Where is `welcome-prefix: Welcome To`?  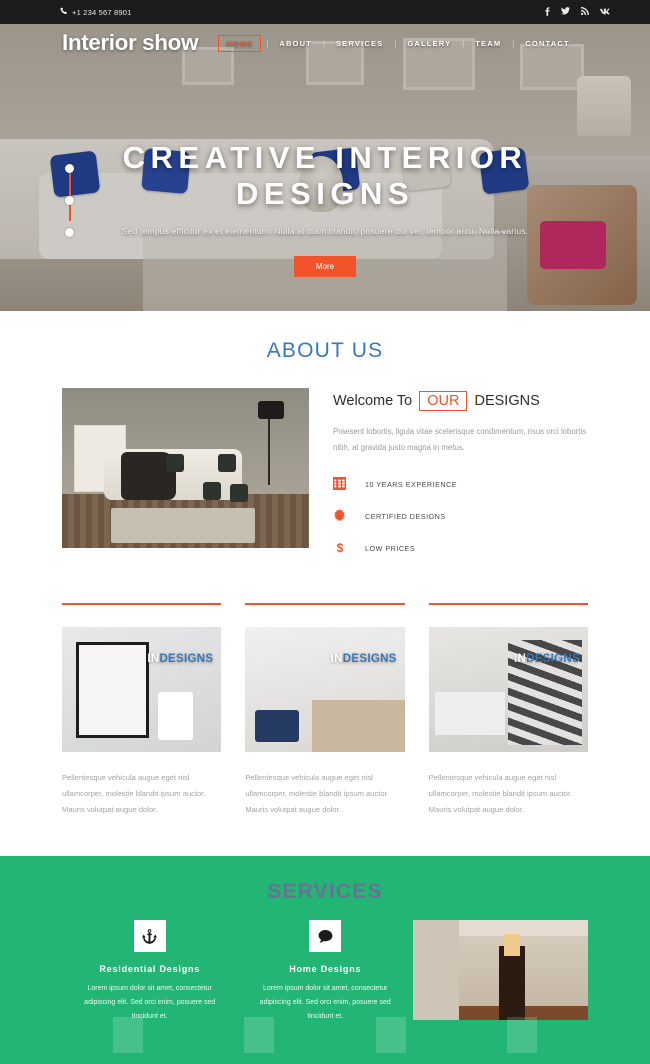 welcome-prefix: Welcome To is located at coordinates (373, 401).